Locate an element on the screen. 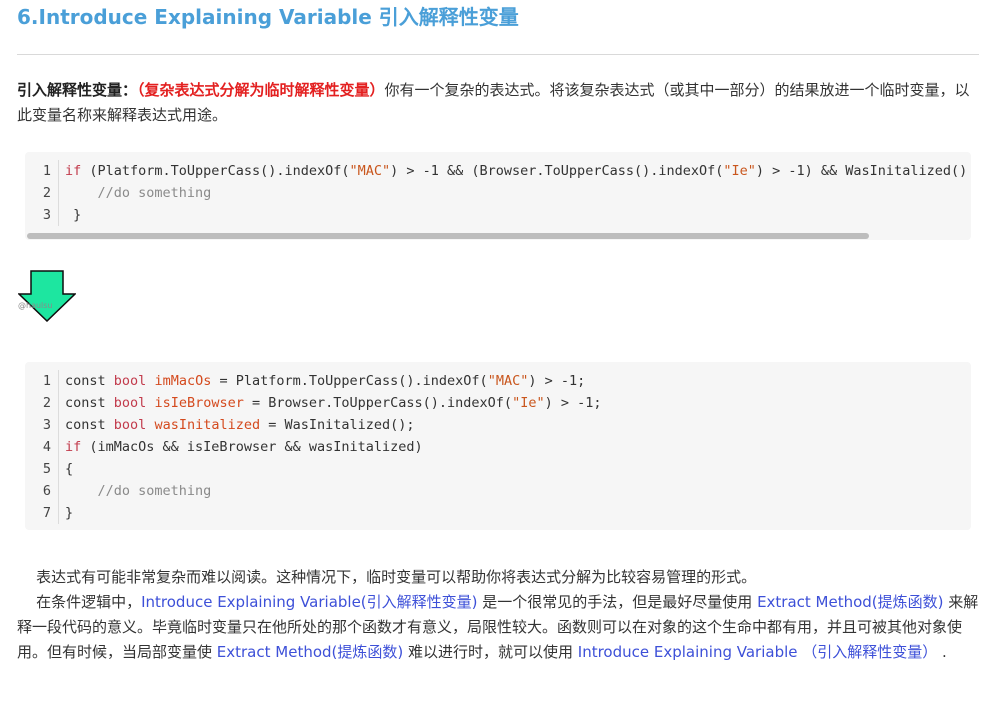 Image resolution: width=990 pixels, height=712 pixels. code-line: 3 } is located at coordinates (498, 215).